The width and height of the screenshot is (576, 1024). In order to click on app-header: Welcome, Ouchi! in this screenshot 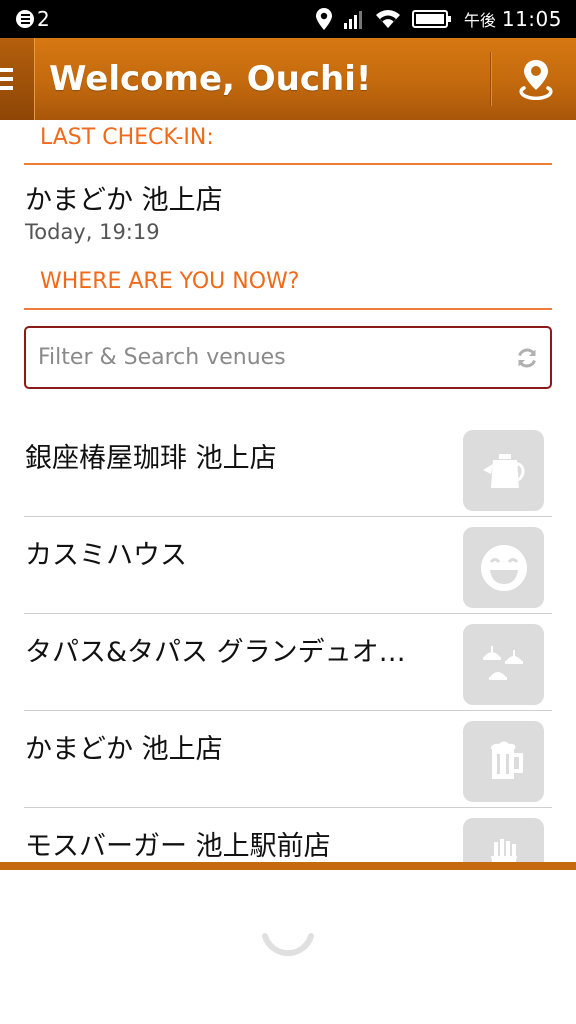, I will do `click(288, 79)`.